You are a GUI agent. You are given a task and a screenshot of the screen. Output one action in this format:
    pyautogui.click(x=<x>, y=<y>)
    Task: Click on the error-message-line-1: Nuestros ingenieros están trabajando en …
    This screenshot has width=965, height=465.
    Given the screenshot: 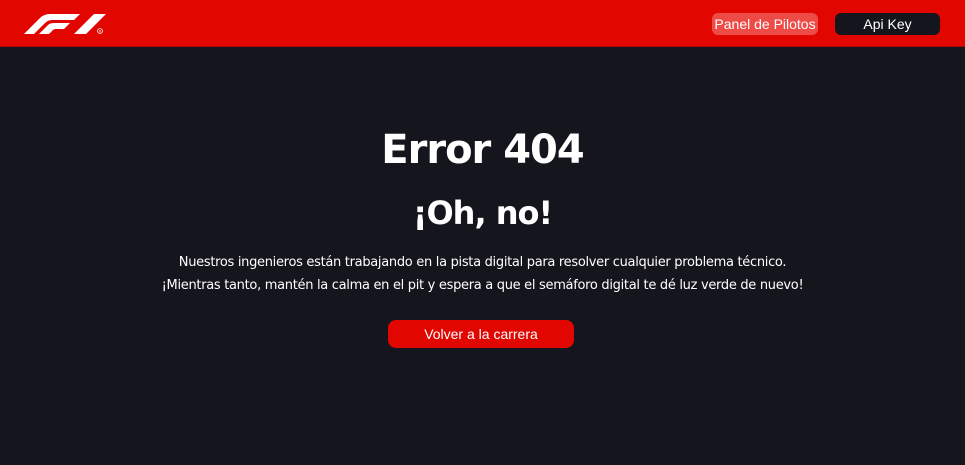 What is the action you would take?
    pyautogui.click(x=482, y=262)
    